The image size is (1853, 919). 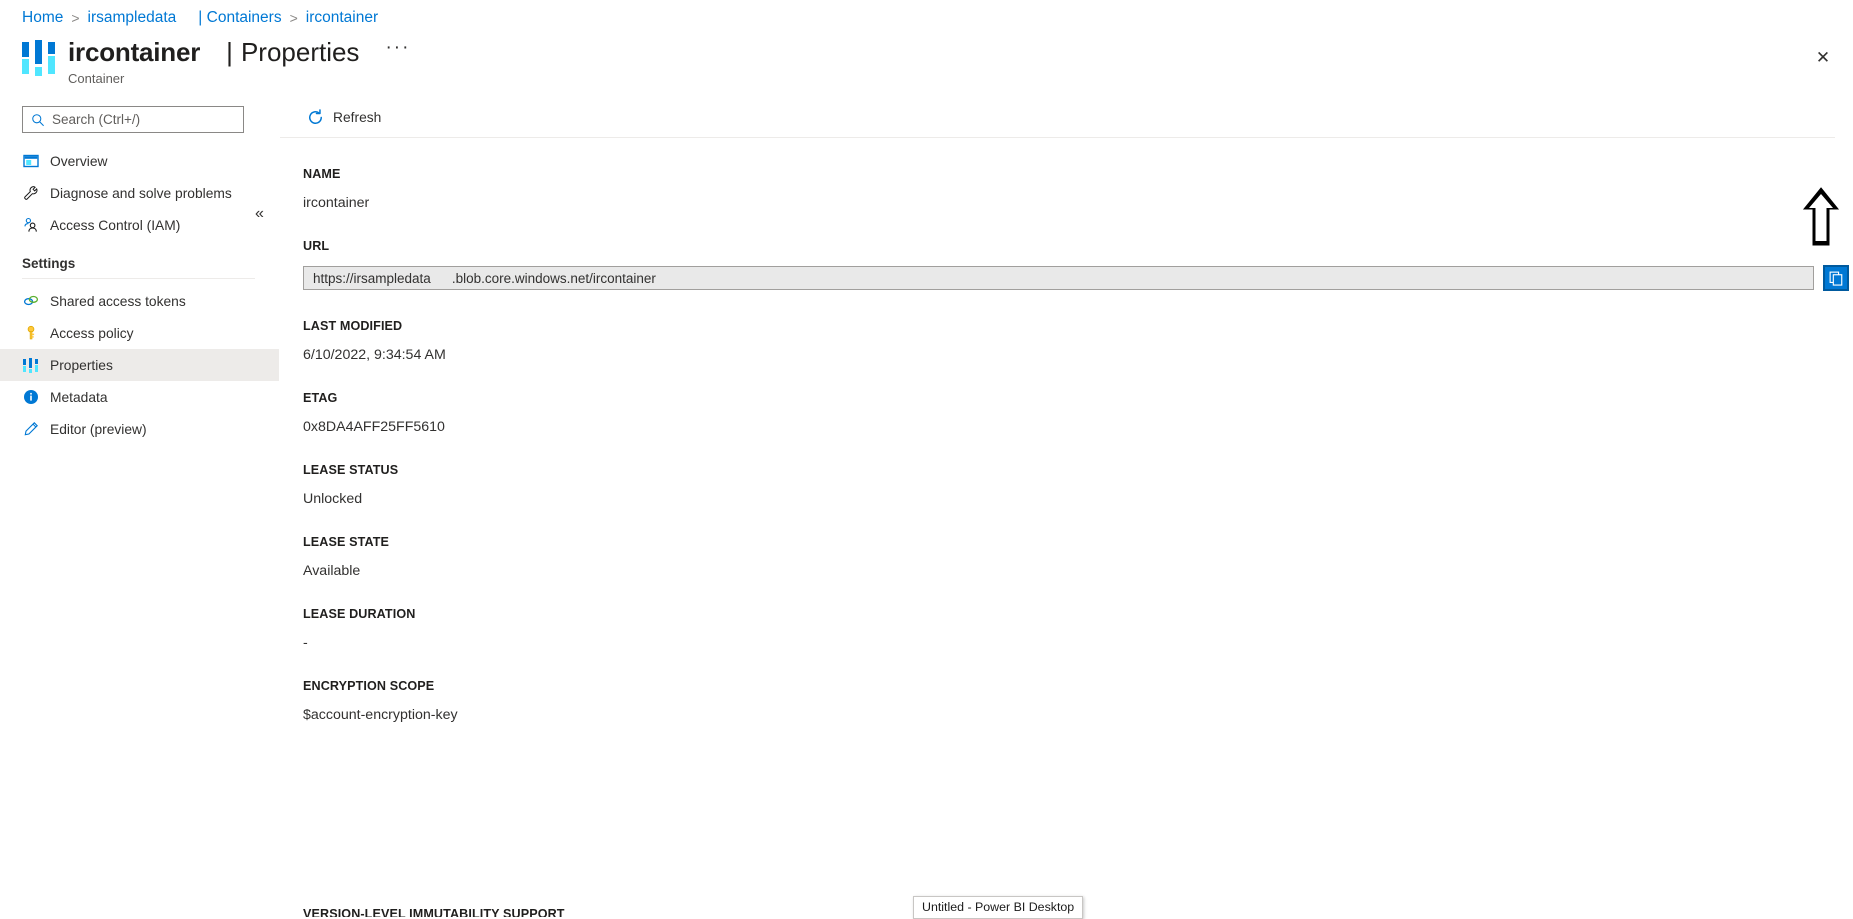 What do you see at coordinates (30, 225) in the screenshot?
I see `people-icon` at bounding box center [30, 225].